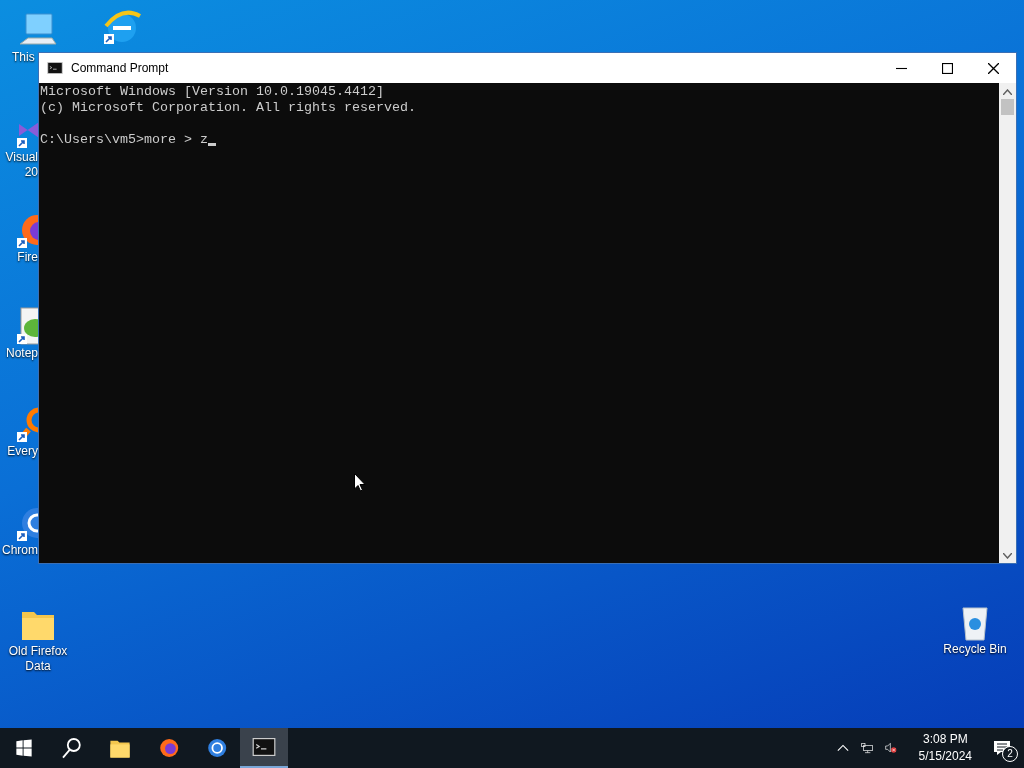 Image resolution: width=1024 pixels, height=768 pixels. I want to click on scroll-thumb, so click(1007, 107).